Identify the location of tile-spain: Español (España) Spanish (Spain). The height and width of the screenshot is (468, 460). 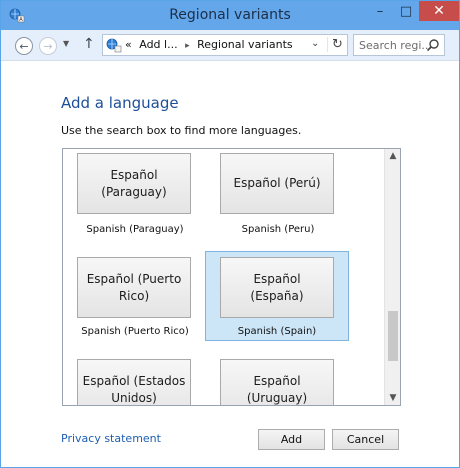
(277, 296).